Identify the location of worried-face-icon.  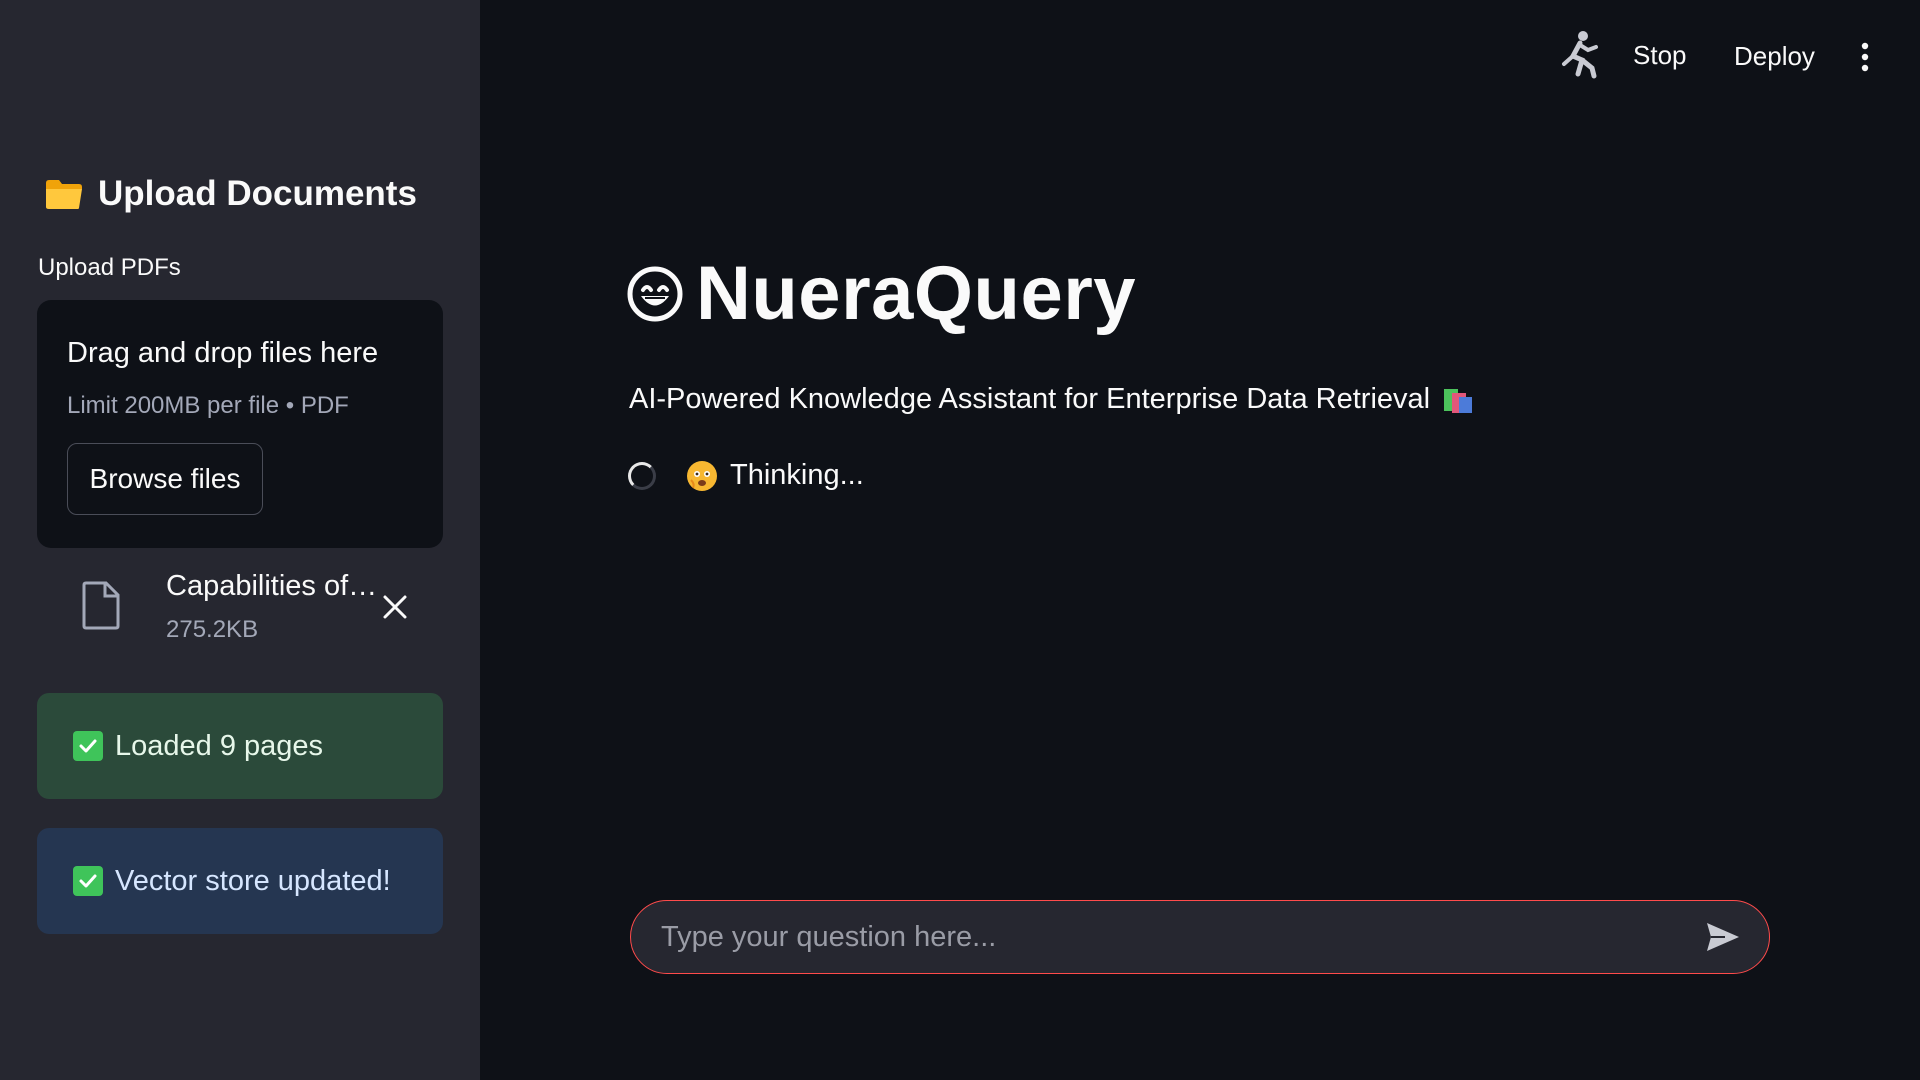
(702, 475).